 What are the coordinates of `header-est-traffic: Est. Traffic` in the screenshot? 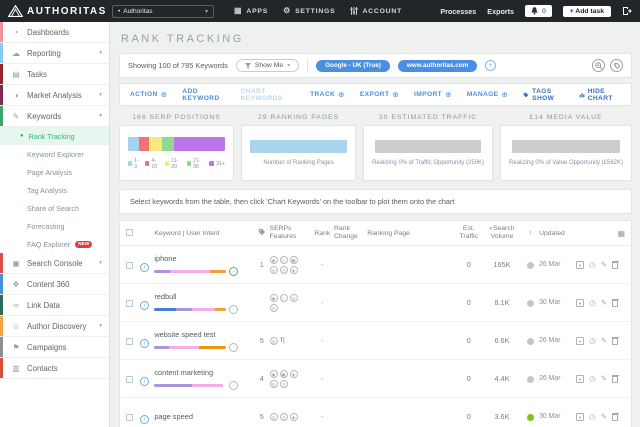 It's located at (468, 233).